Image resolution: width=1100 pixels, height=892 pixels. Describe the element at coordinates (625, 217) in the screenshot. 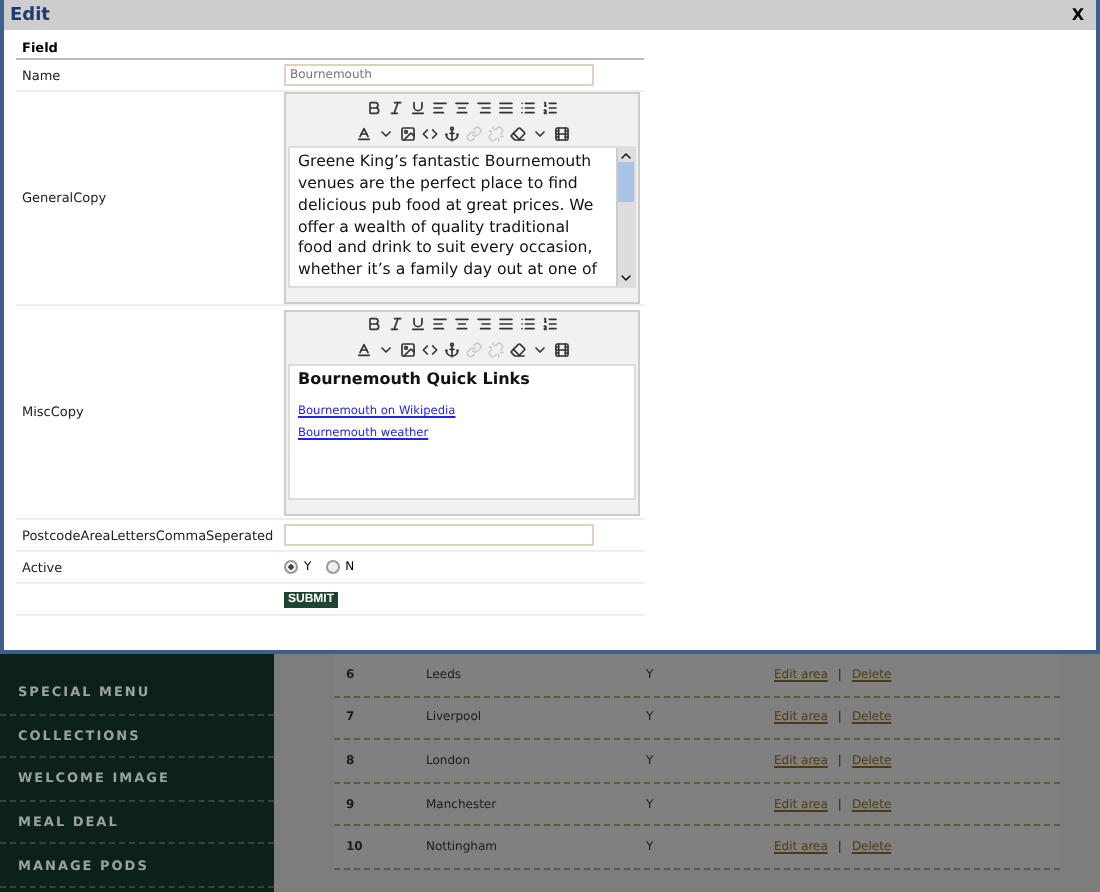

I see `scrollbar` at that location.